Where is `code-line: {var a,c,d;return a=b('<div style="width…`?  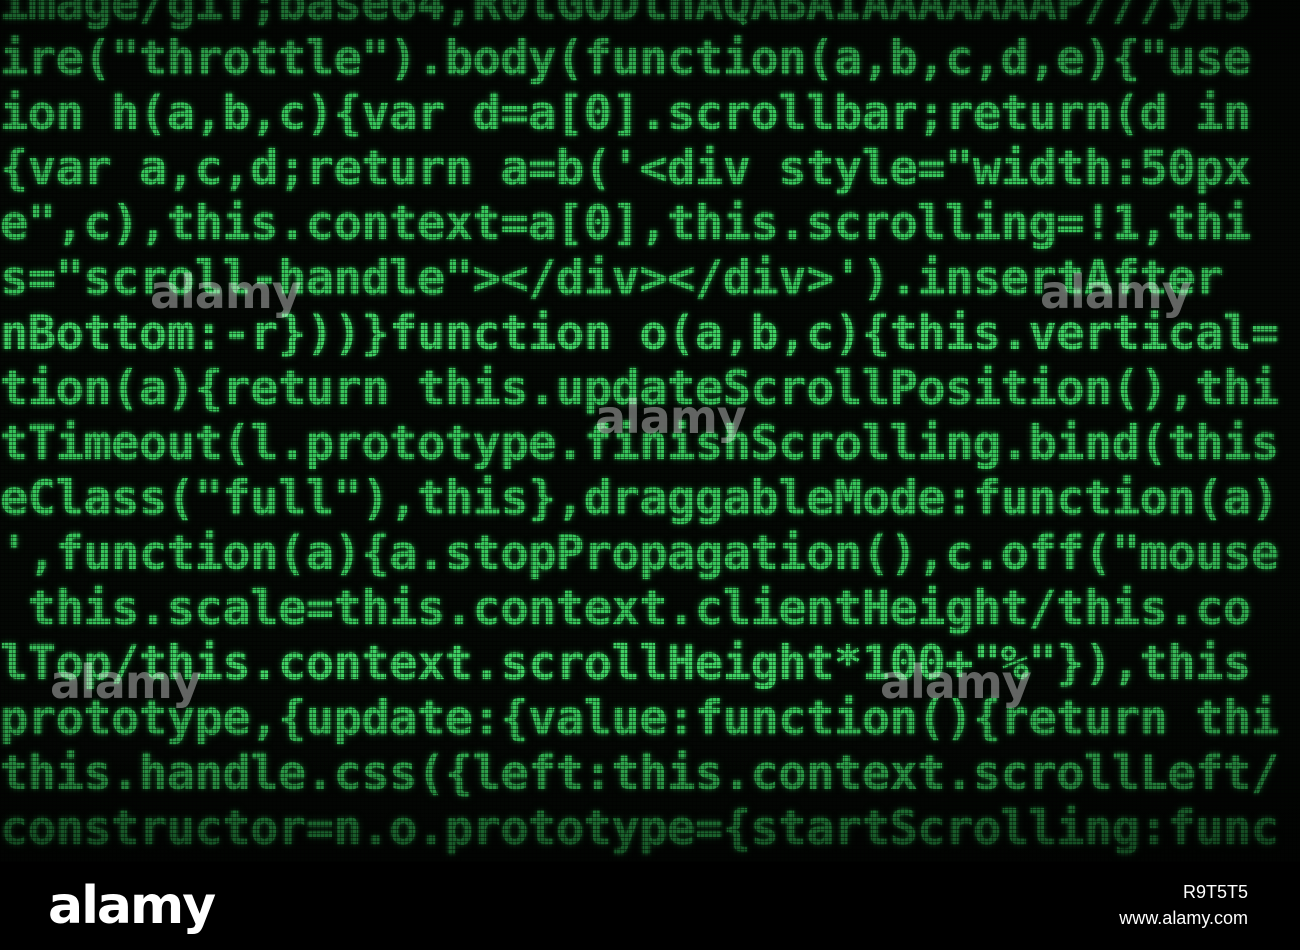
code-line: {var a,c,d;return a=b('<div style="width… is located at coordinates (625, 168).